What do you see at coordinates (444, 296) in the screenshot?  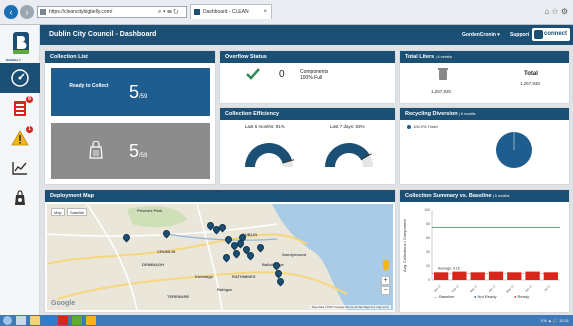 I see `legend-baseline: — Baseline` at bounding box center [444, 296].